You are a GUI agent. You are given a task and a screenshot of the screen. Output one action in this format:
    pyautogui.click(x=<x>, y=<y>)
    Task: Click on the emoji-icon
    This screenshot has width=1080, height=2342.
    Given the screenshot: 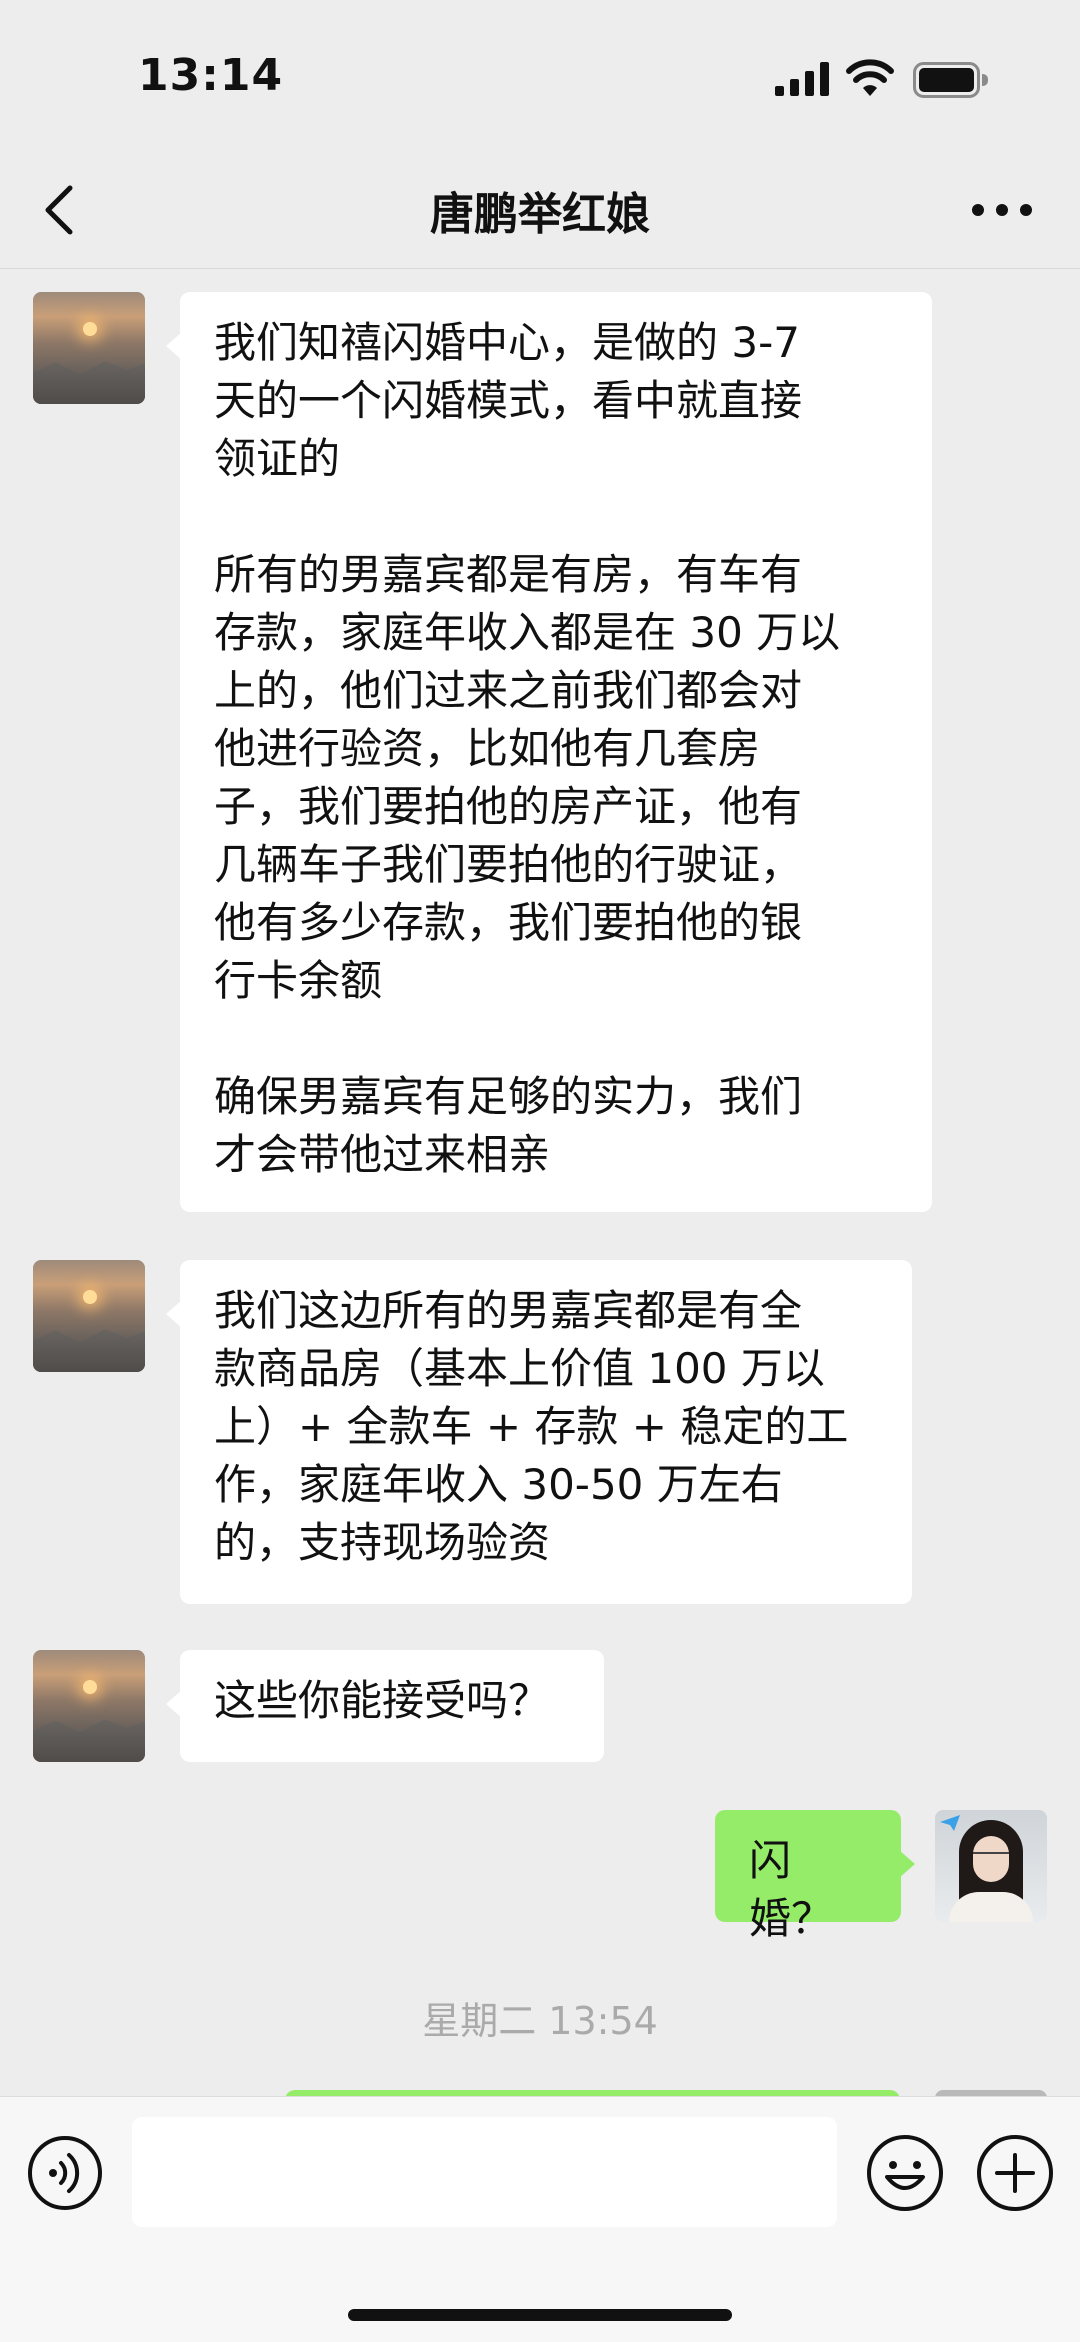 What is the action you would take?
    pyautogui.click(x=905, y=2173)
    